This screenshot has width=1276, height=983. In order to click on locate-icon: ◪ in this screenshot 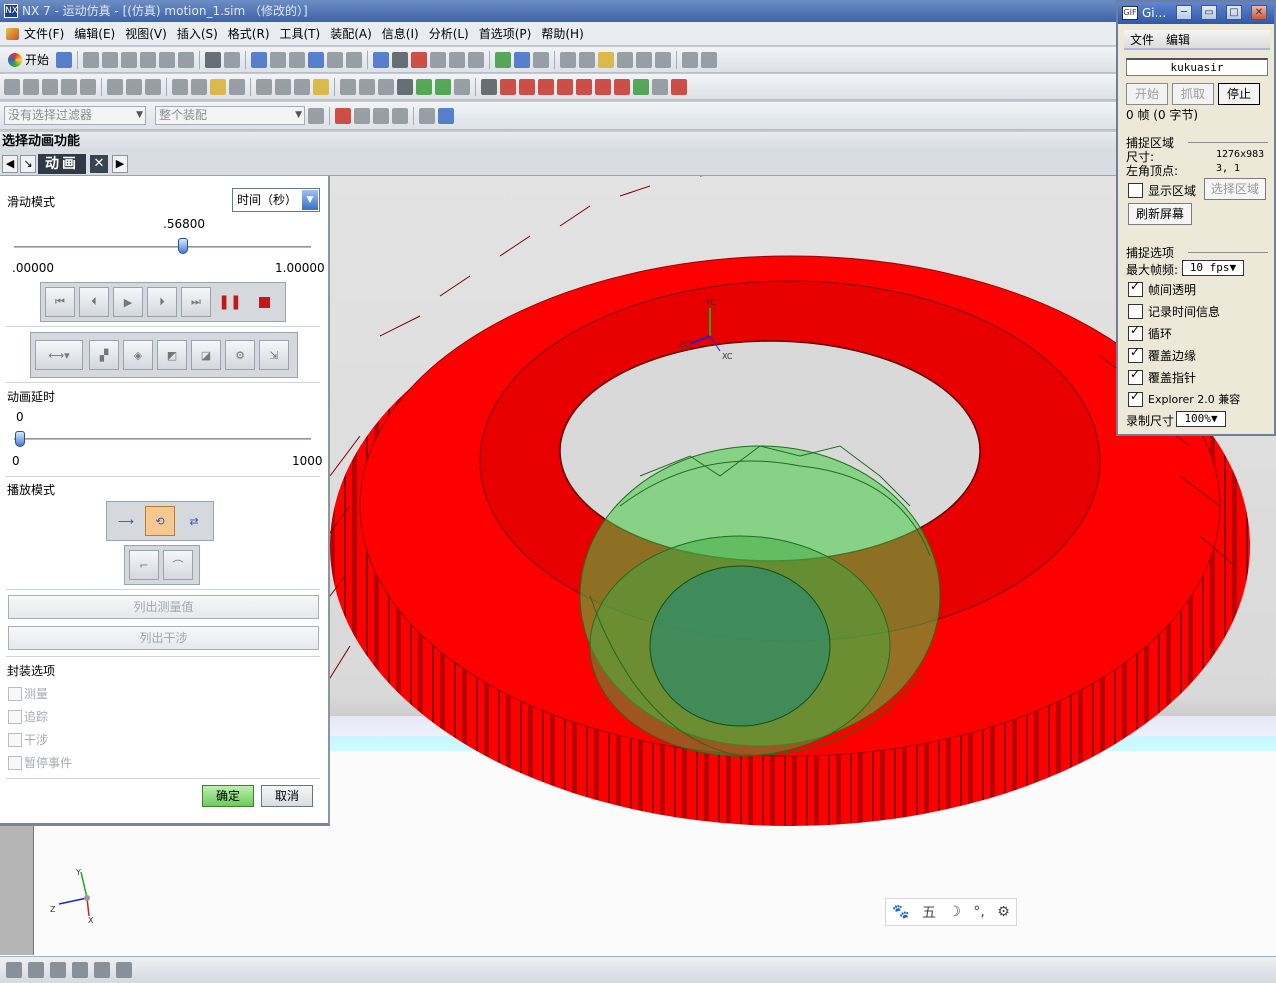, I will do `click(206, 355)`.